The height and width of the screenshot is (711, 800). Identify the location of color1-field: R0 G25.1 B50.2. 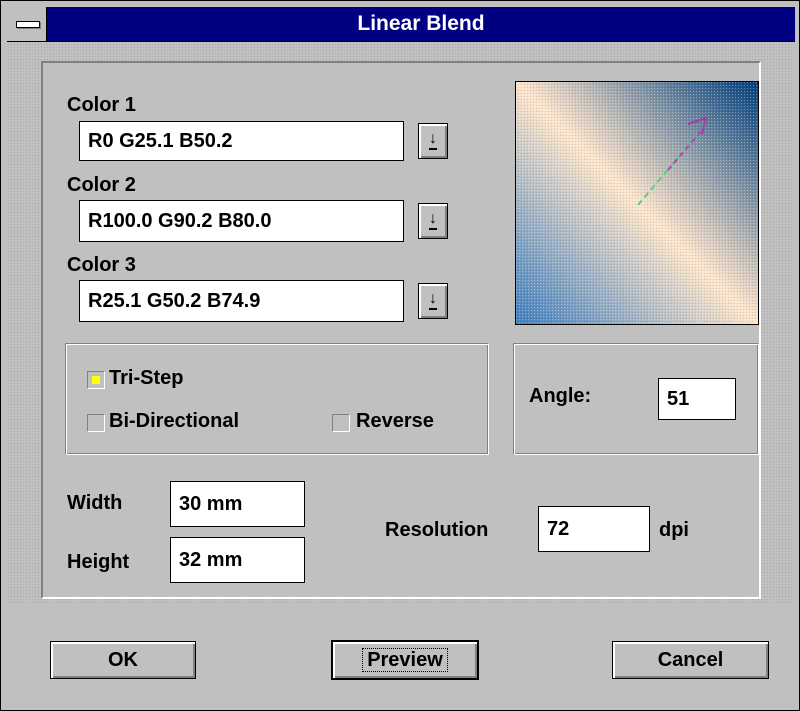
(241, 141).